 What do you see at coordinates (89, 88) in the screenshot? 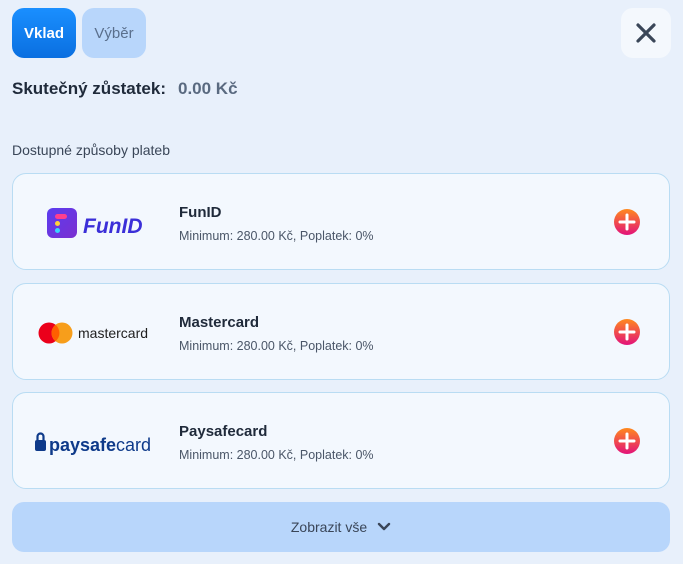
I see `balance-label: Skutečný zůstatek:` at bounding box center [89, 88].